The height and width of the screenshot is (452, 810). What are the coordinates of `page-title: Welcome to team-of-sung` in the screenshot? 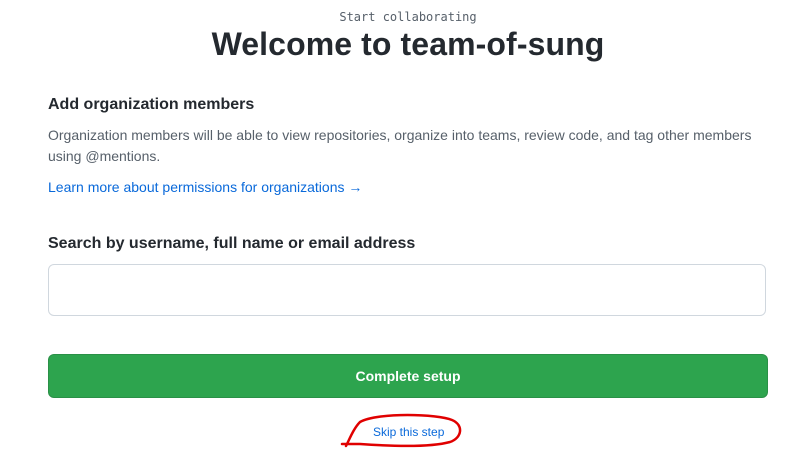 It's located at (408, 44).